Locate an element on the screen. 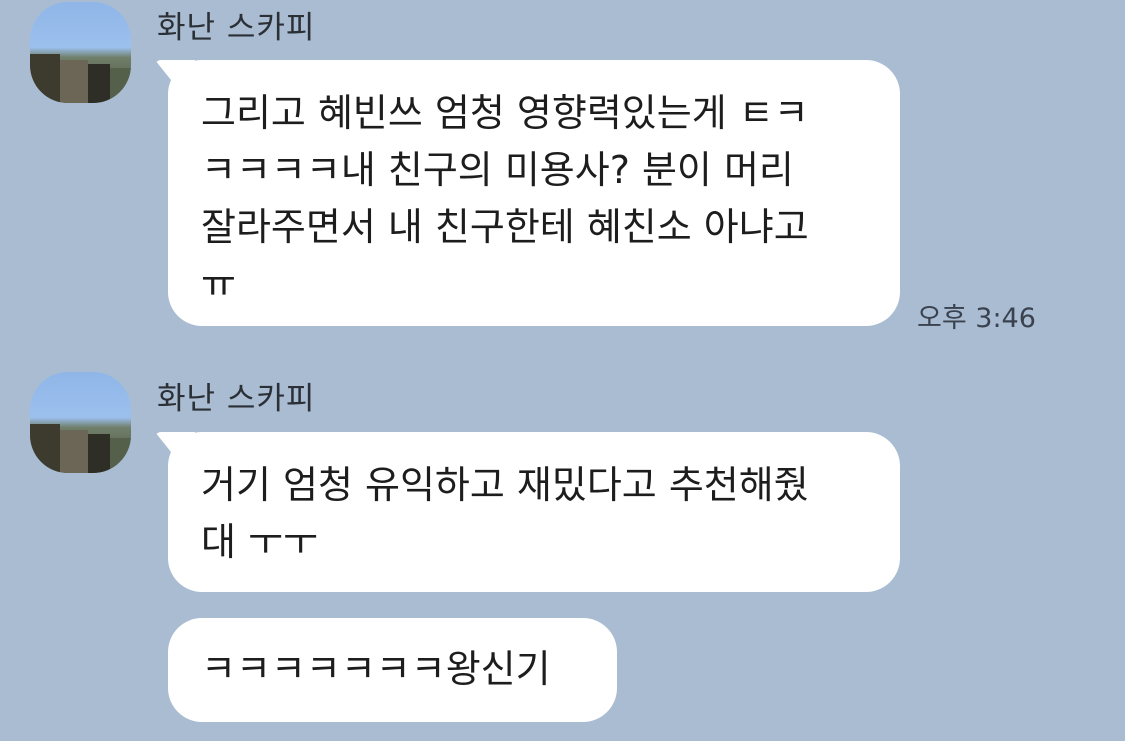 Image resolution: width=1125 pixels, height=741 pixels. message-line: 그리고 혜빈쓰 엄청 영향력있는게 ㅌㅋ is located at coordinates (505, 113).